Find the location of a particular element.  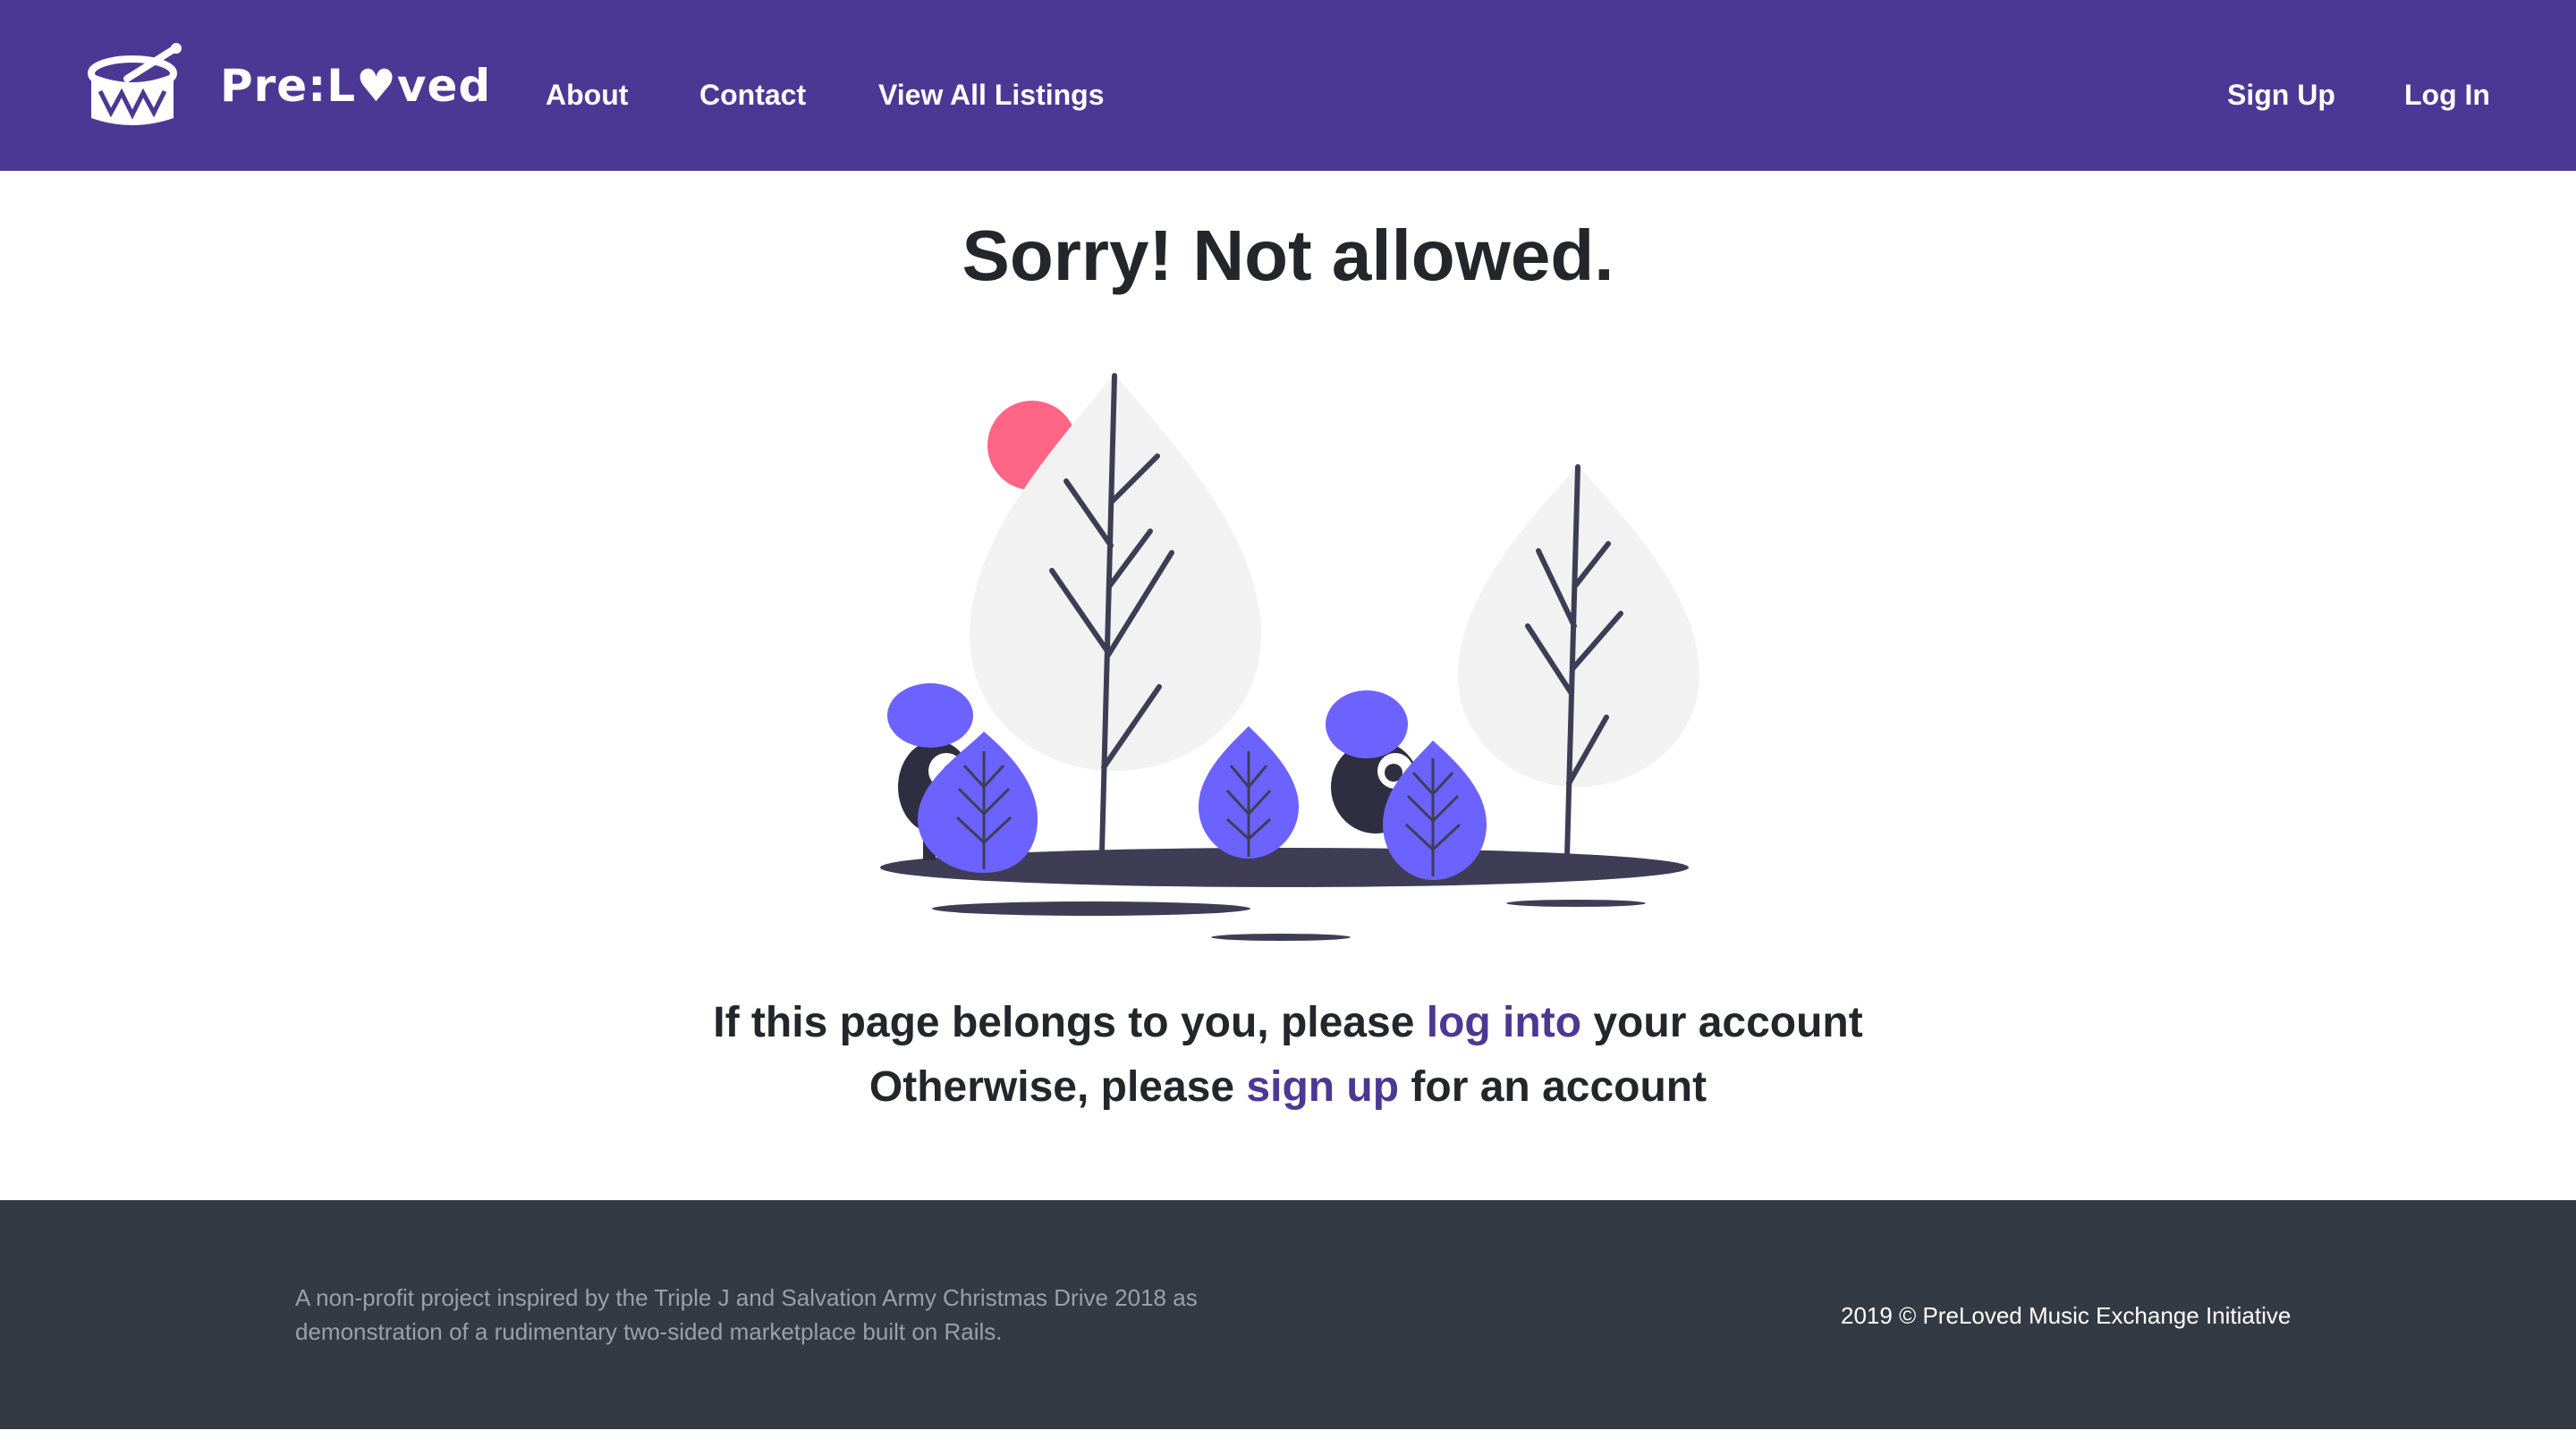

signup-message-text: Otherwise, please is located at coordinates (1058, 1087).